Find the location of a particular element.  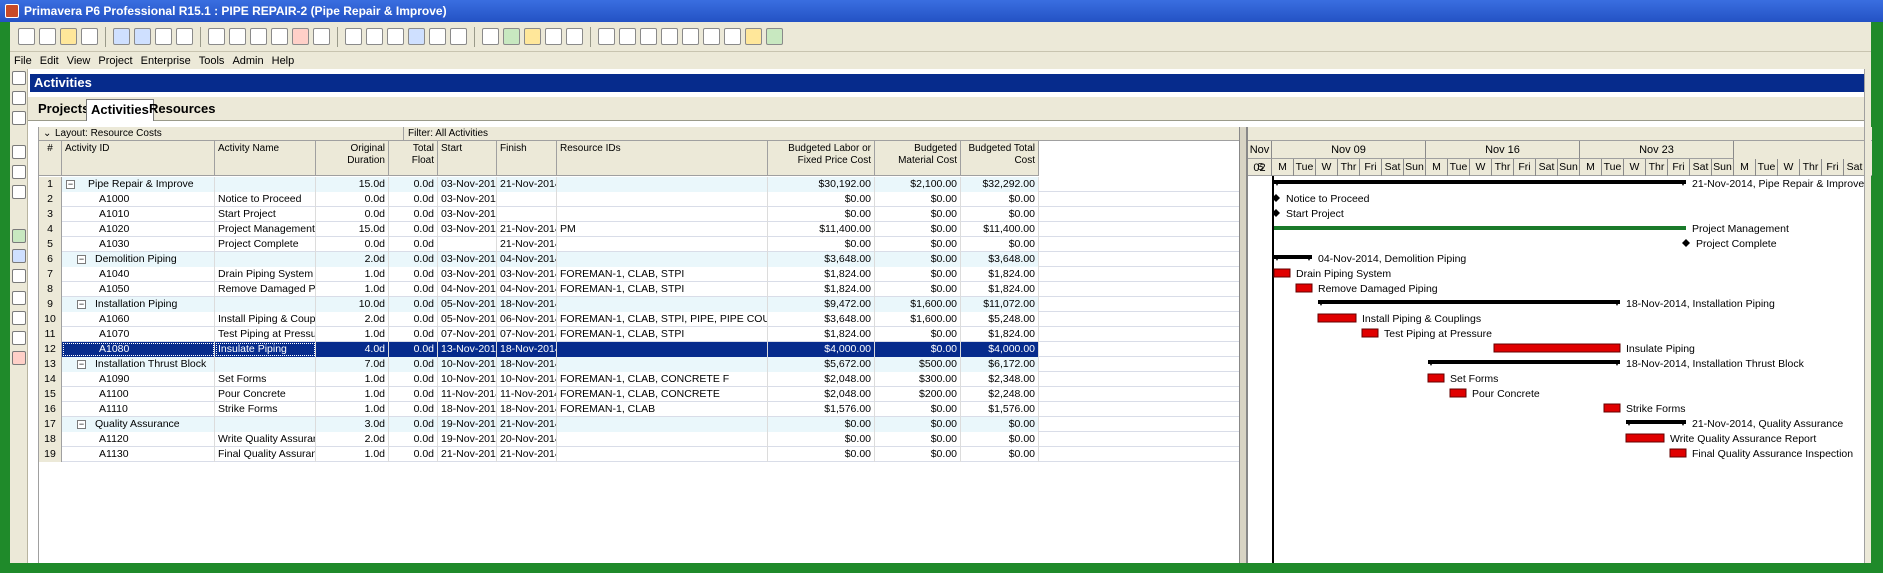

cell-st: 21-Nov-2014 is located at coordinates (467, 454).